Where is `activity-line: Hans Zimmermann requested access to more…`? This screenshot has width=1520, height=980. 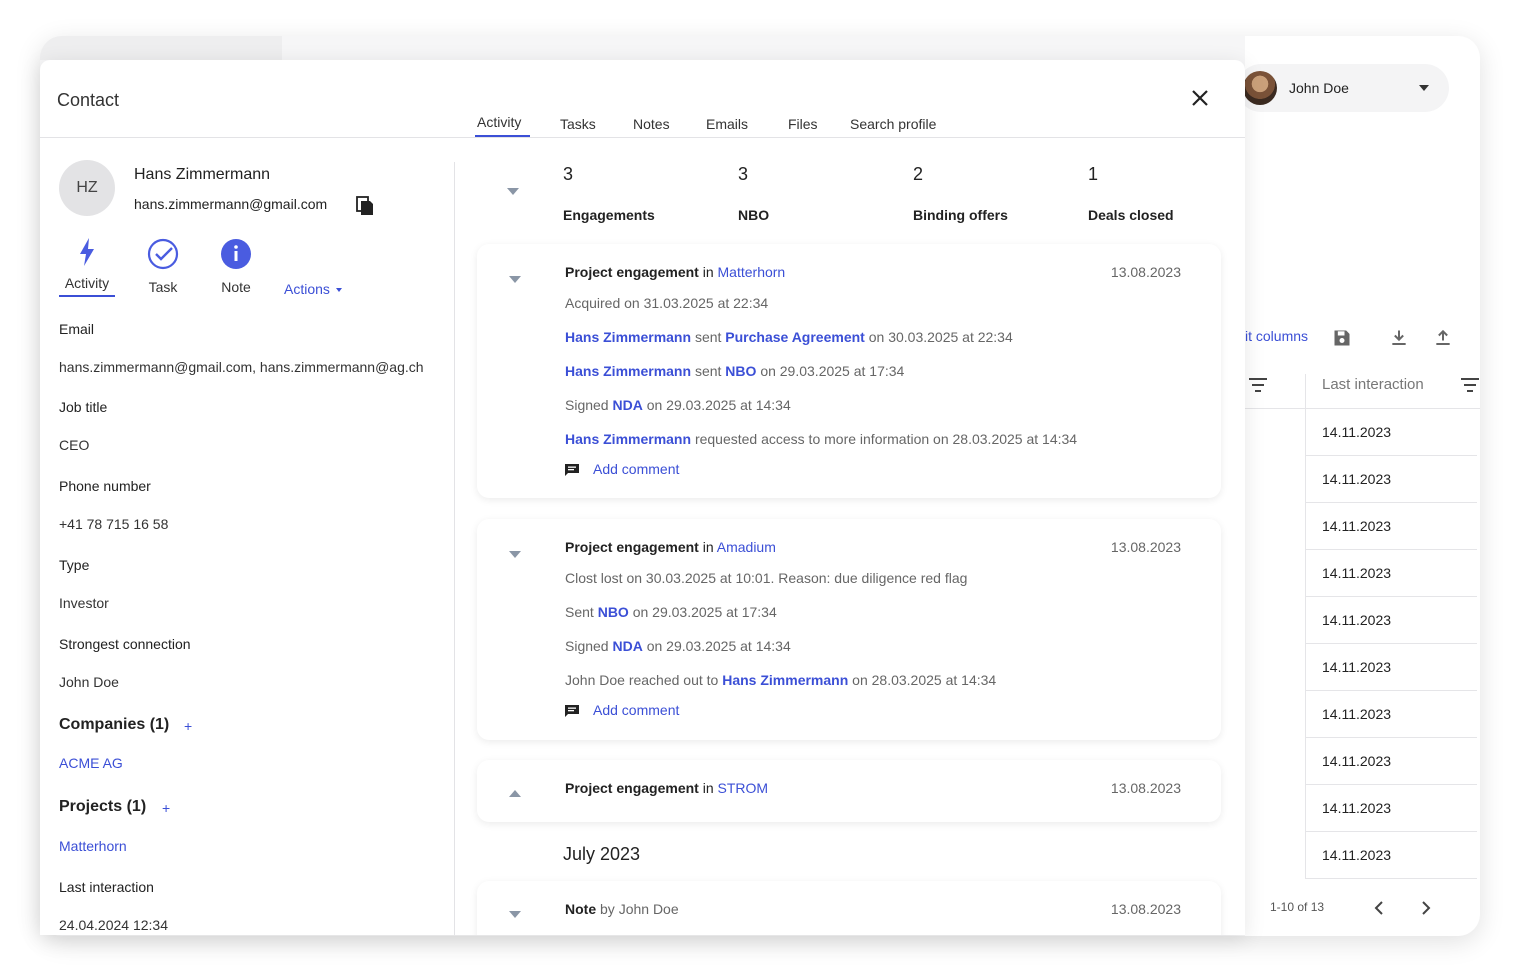 activity-line: Hans Zimmermann requested access to more… is located at coordinates (821, 439).